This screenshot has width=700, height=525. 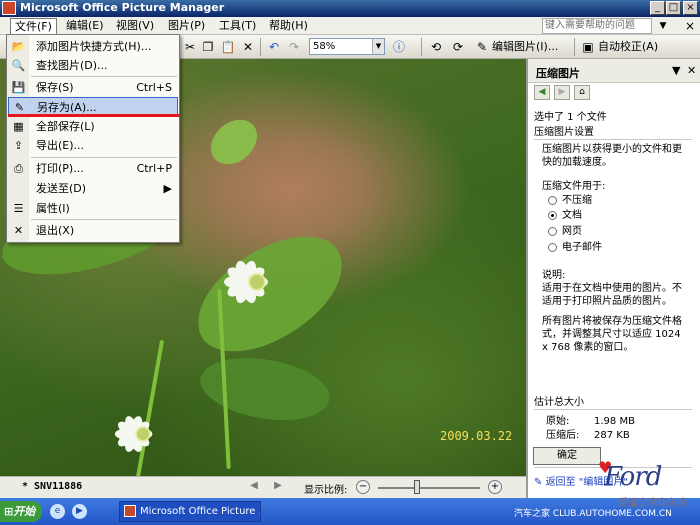 What do you see at coordinates (559, 402) in the screenshot?
I see `estimate-heading: 估计总大小` at bounding box center [559, 402].